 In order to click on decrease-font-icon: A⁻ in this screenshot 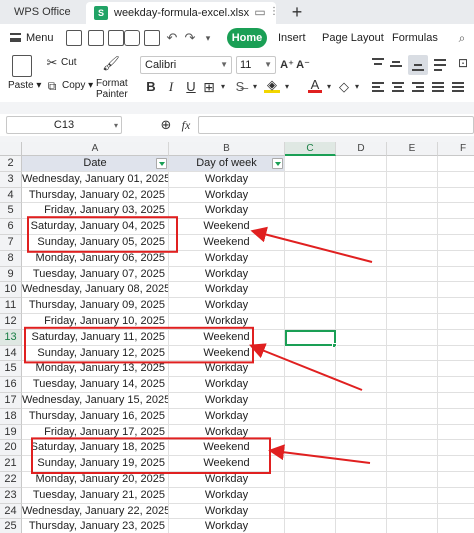, I will do `click(303, 65)`.